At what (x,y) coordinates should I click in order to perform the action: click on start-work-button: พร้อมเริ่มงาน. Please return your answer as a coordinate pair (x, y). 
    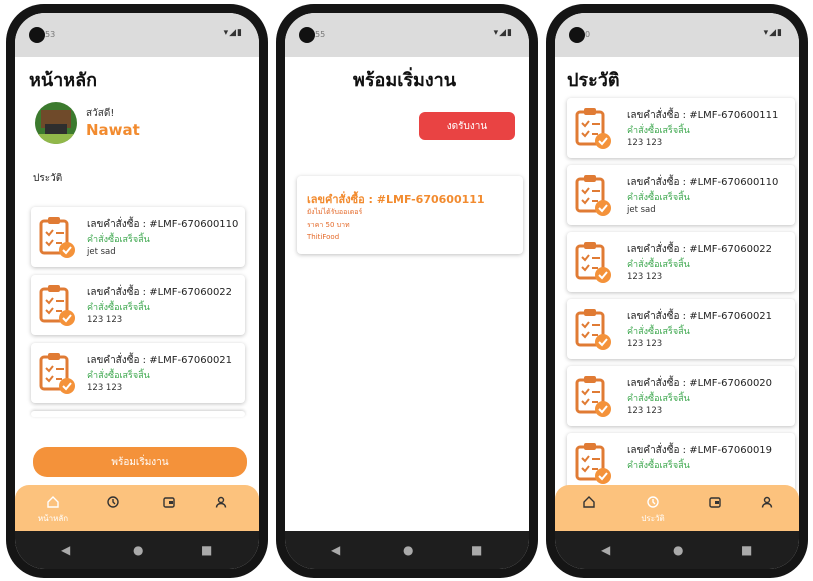
    Looking at the image, I should click on (140, 462).